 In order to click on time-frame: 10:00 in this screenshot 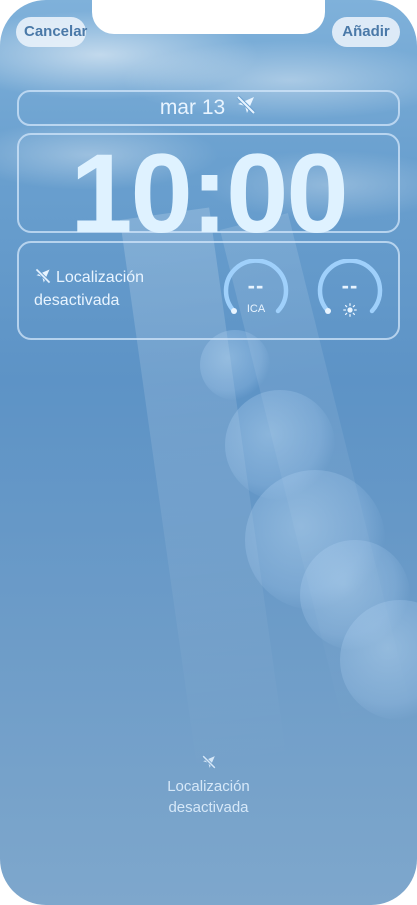, I will do `click(208, 193)`.